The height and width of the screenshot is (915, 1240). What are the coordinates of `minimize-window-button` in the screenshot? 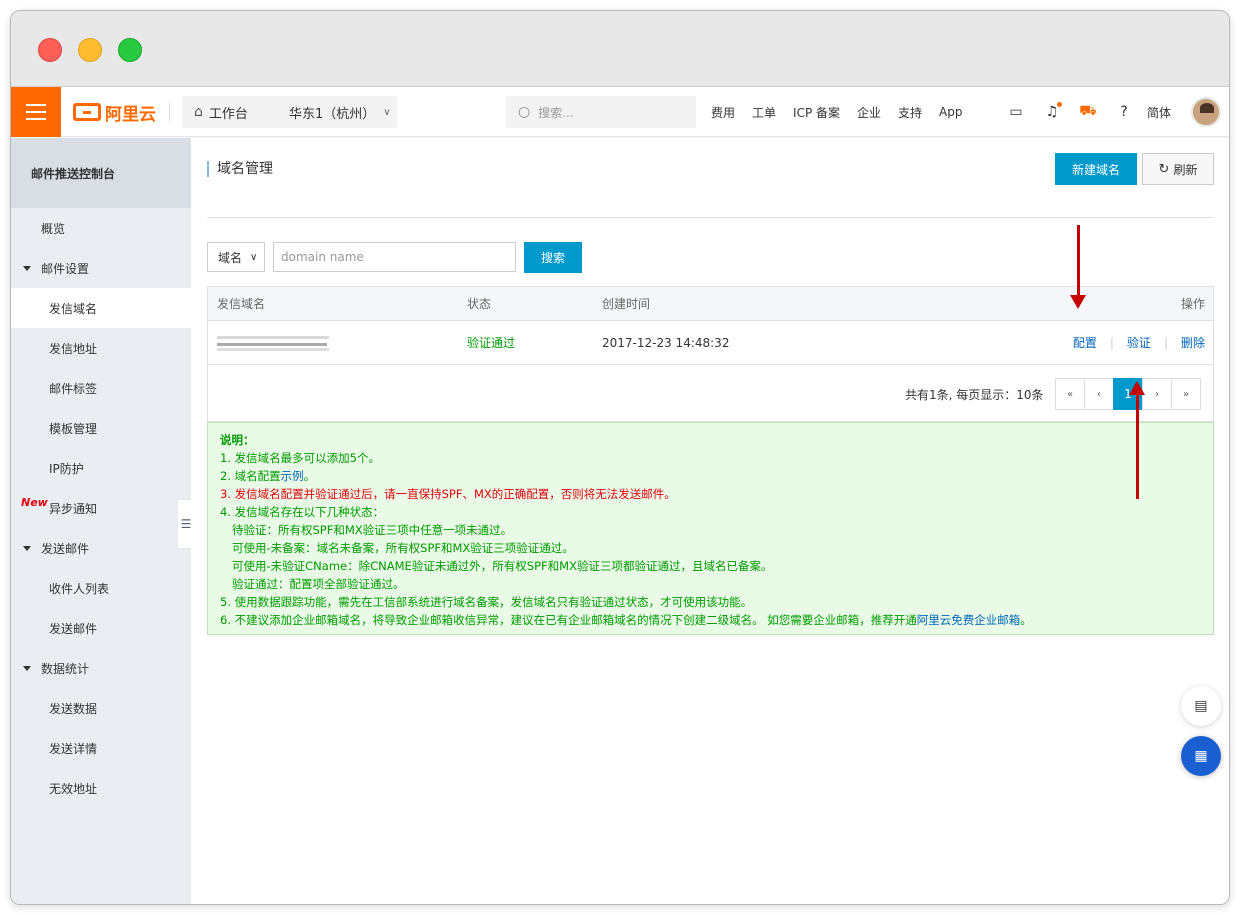 It's located at (90, 50).